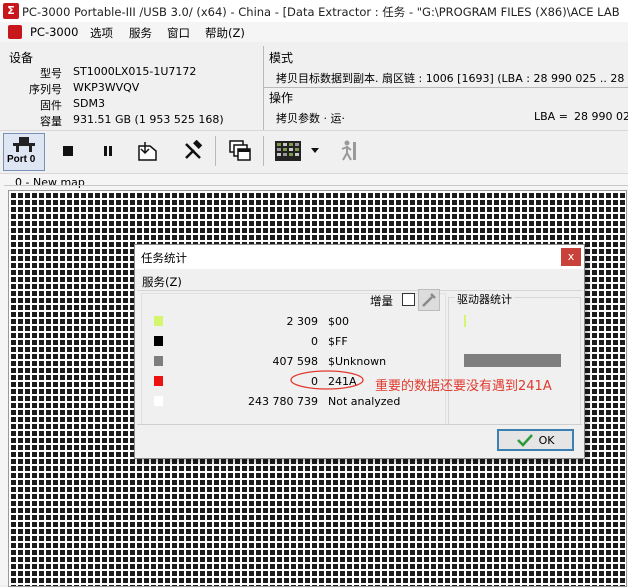 The height and width of the screenshot is (587, 628). I want to click on menu-bar: PC-3000 选项 服务 窗口 帮助(Z), so click(314, 32).